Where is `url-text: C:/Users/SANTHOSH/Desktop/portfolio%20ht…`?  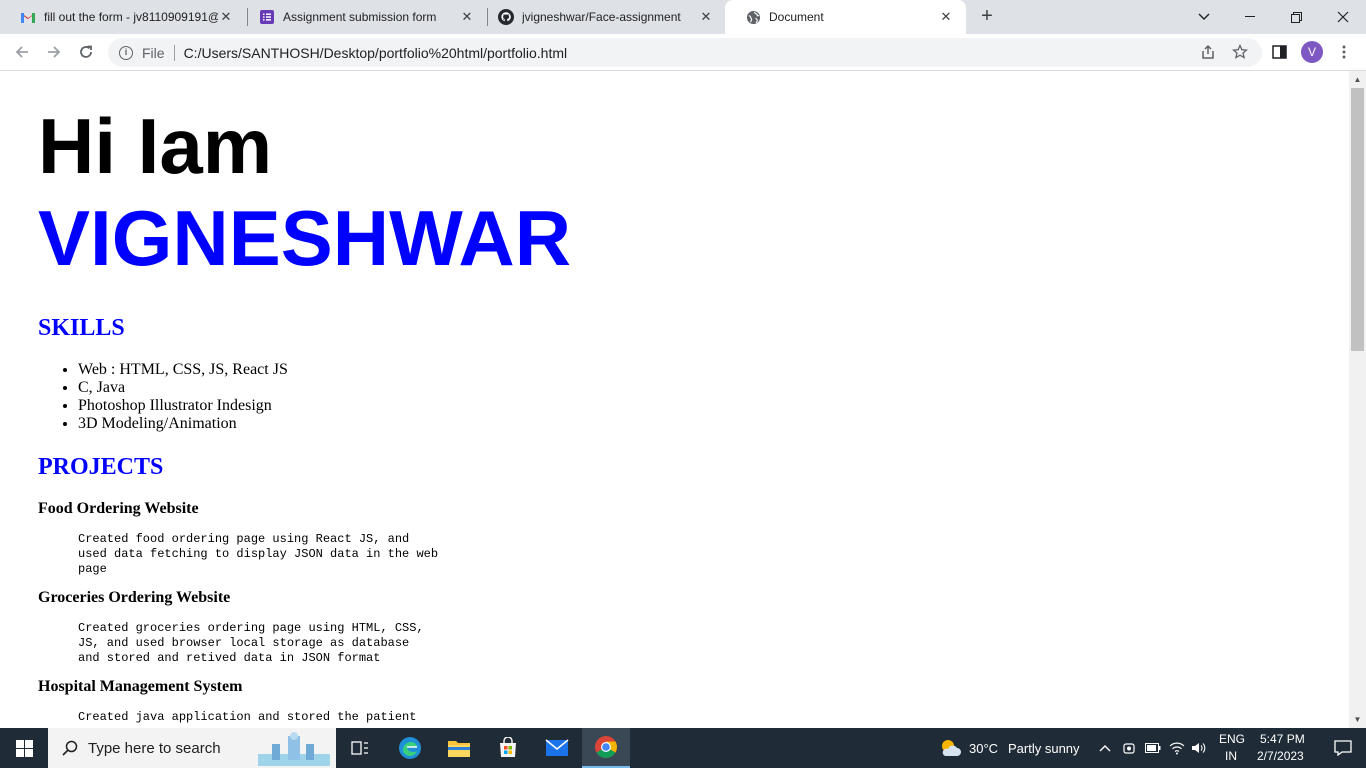 url-text: C:/Users/SANTHOSH/Desktop/portfolio%20ht… is located at coordinates (376, 53).